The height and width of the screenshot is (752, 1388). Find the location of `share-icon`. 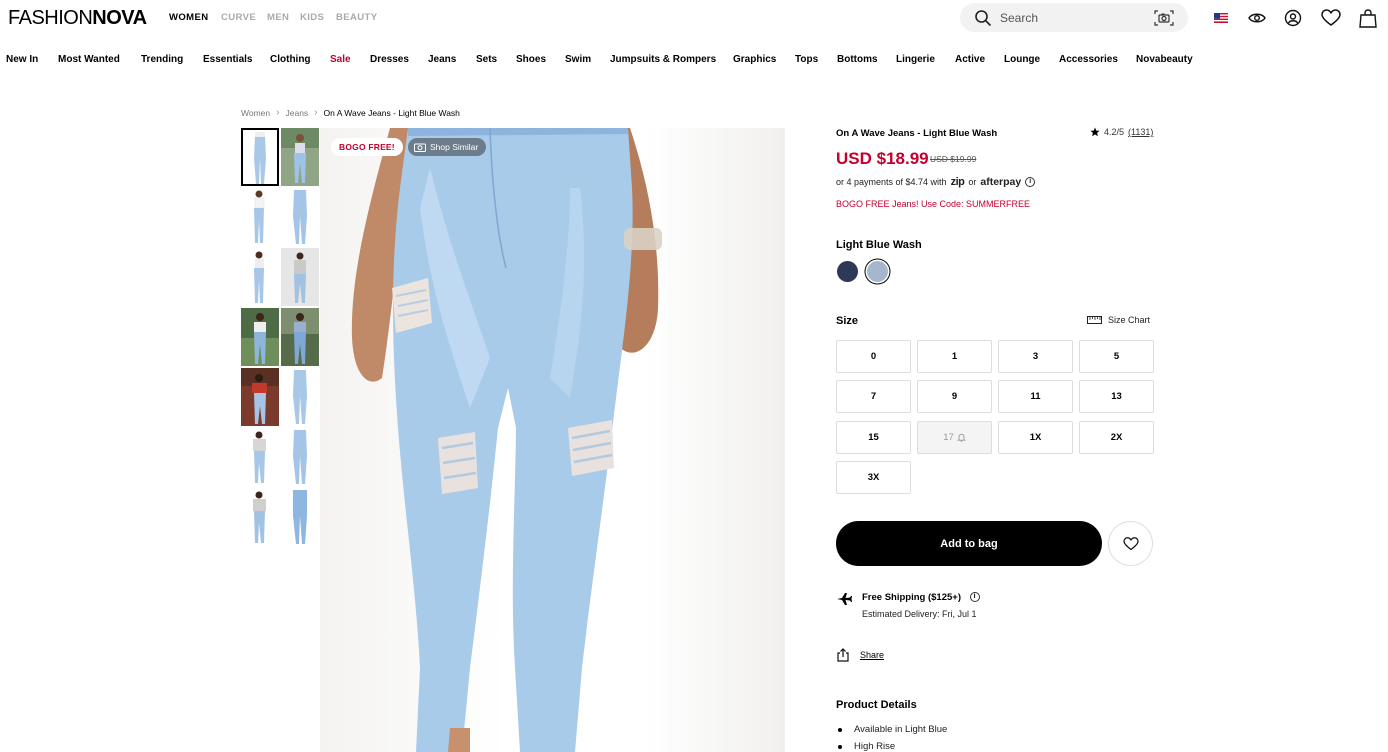

share-icon is located at coordinates (843, 655).